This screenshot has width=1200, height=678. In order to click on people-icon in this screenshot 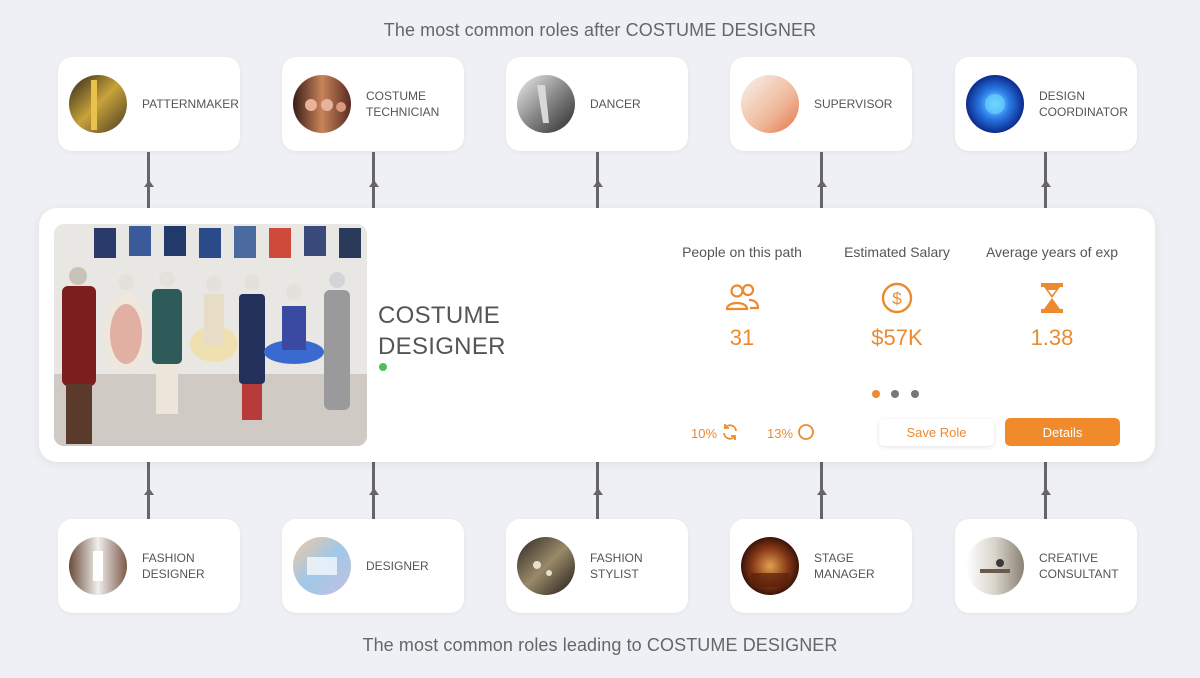, I will do `click(742, 299)`.